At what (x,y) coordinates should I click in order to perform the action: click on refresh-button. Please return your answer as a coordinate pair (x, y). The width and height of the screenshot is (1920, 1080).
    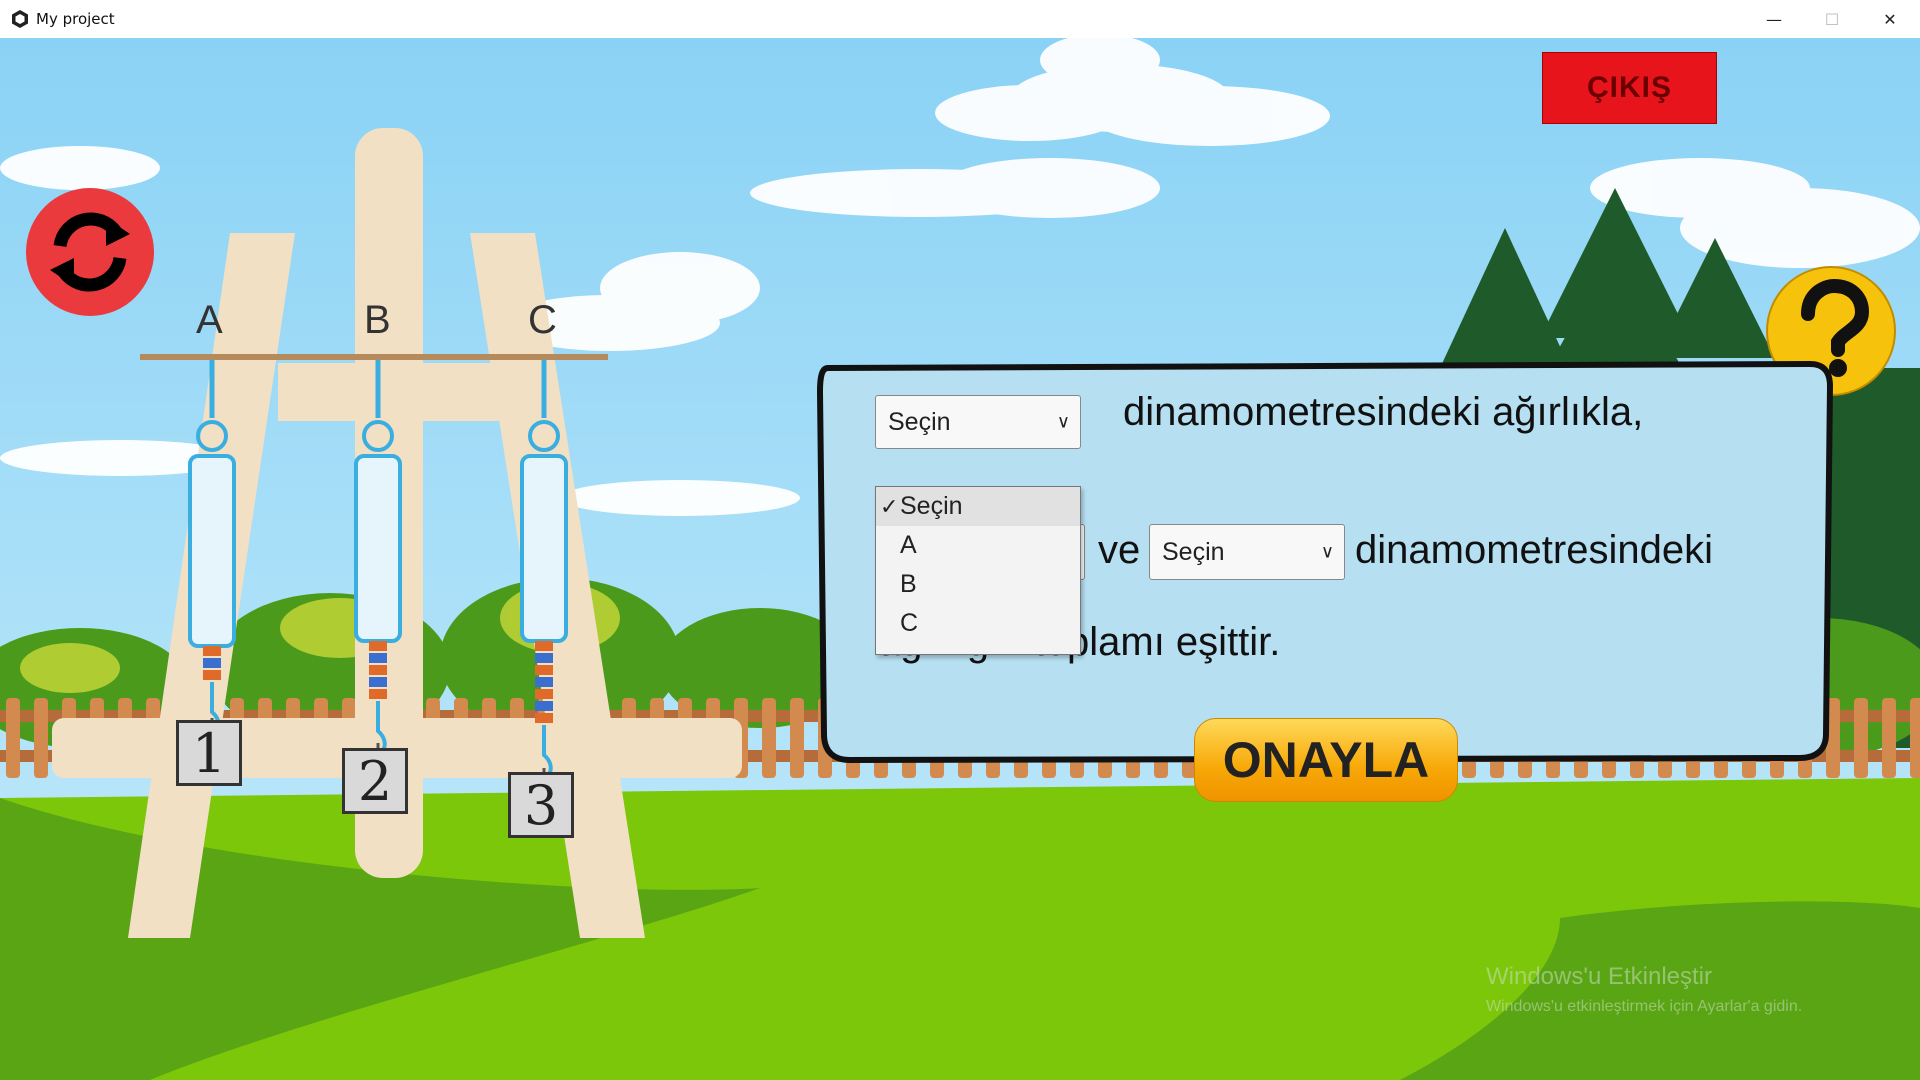
    Looking at the image, I should click on (90, 252).